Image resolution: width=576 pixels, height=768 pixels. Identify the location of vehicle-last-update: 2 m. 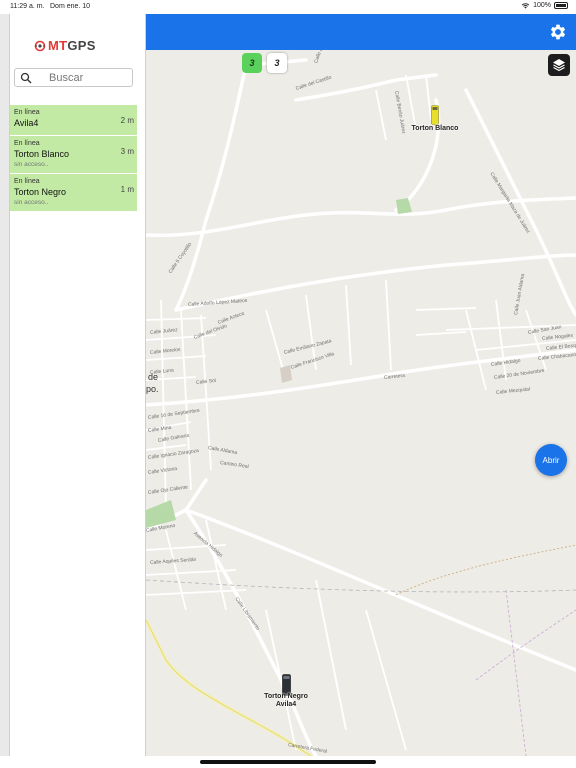
(127, 120).